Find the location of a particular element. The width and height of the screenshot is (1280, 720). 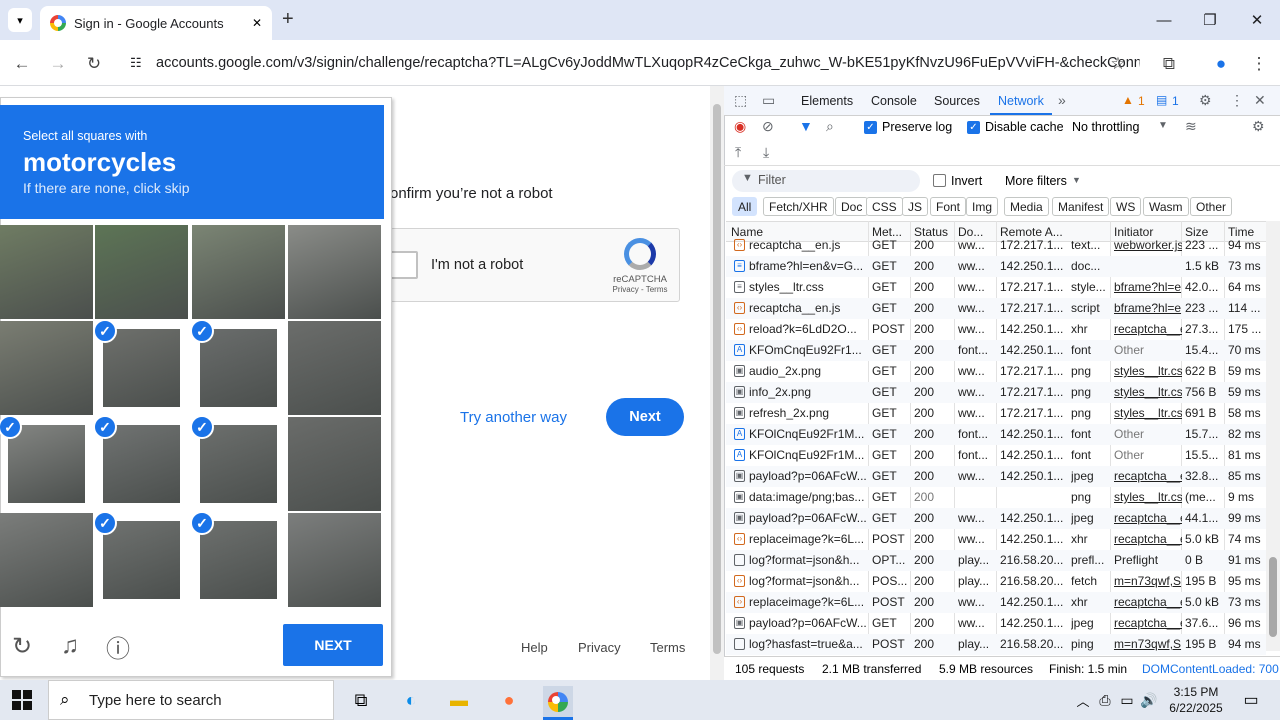

next-button: Next is located at coordinates (645, 417).